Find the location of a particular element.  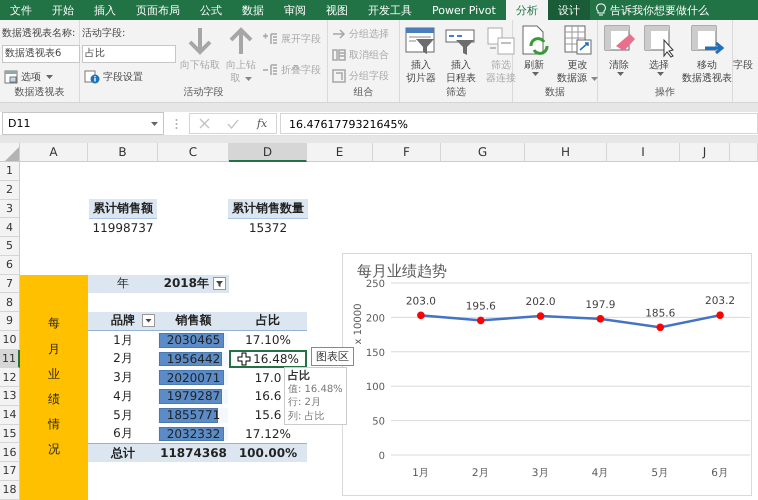

axis-tick-label: 3月 is located at coordinates (541, 473).